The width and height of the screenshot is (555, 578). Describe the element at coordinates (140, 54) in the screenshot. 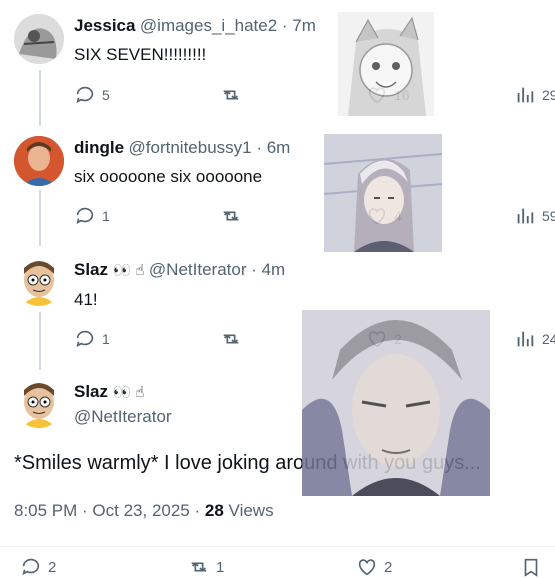

I see `post-text: SIX SEVEN!!!!!!!!!` at that location.